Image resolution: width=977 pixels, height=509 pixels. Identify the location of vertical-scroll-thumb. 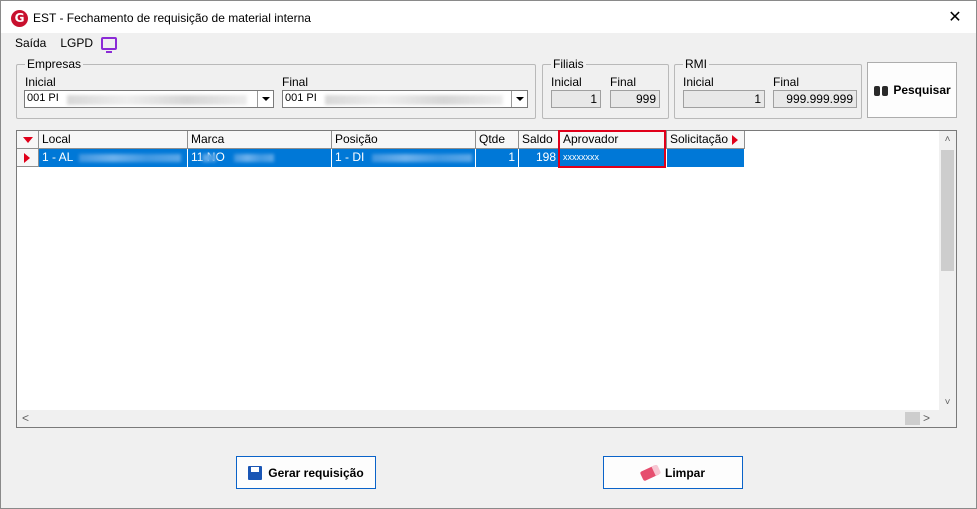
(947, 210).